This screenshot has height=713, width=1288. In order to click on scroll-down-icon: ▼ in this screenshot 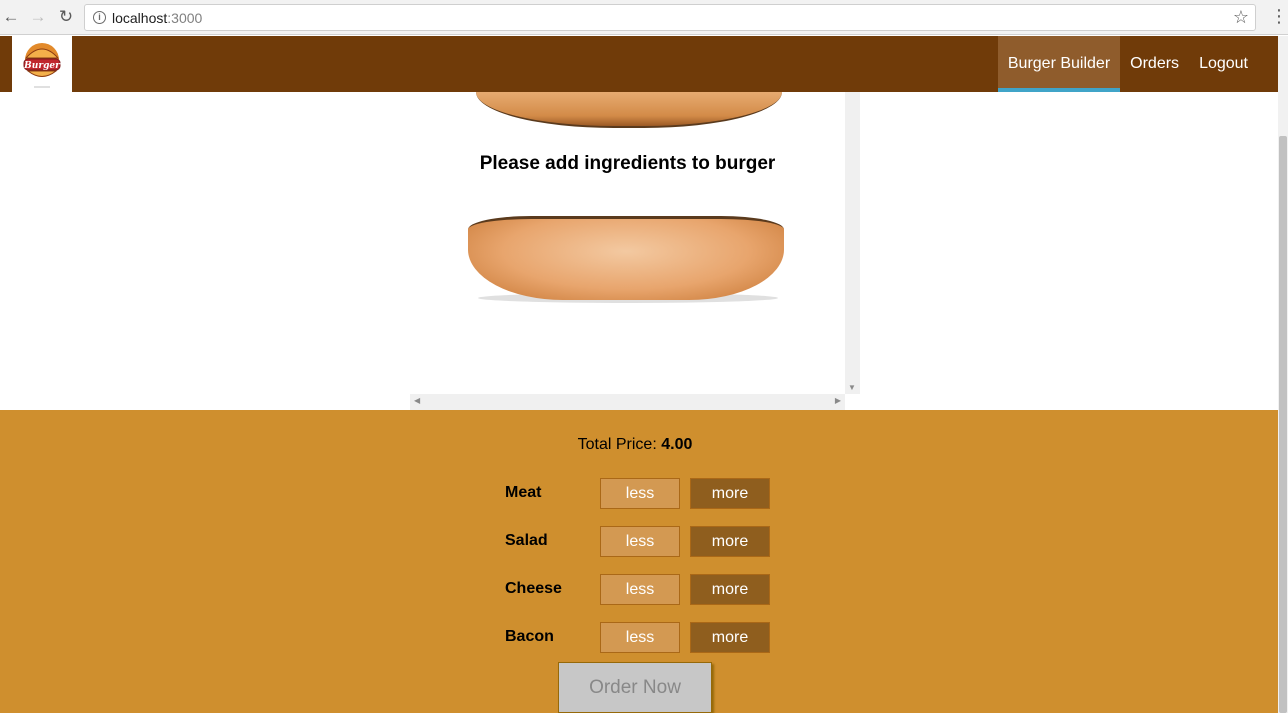, I will do `click(852, 387)`.